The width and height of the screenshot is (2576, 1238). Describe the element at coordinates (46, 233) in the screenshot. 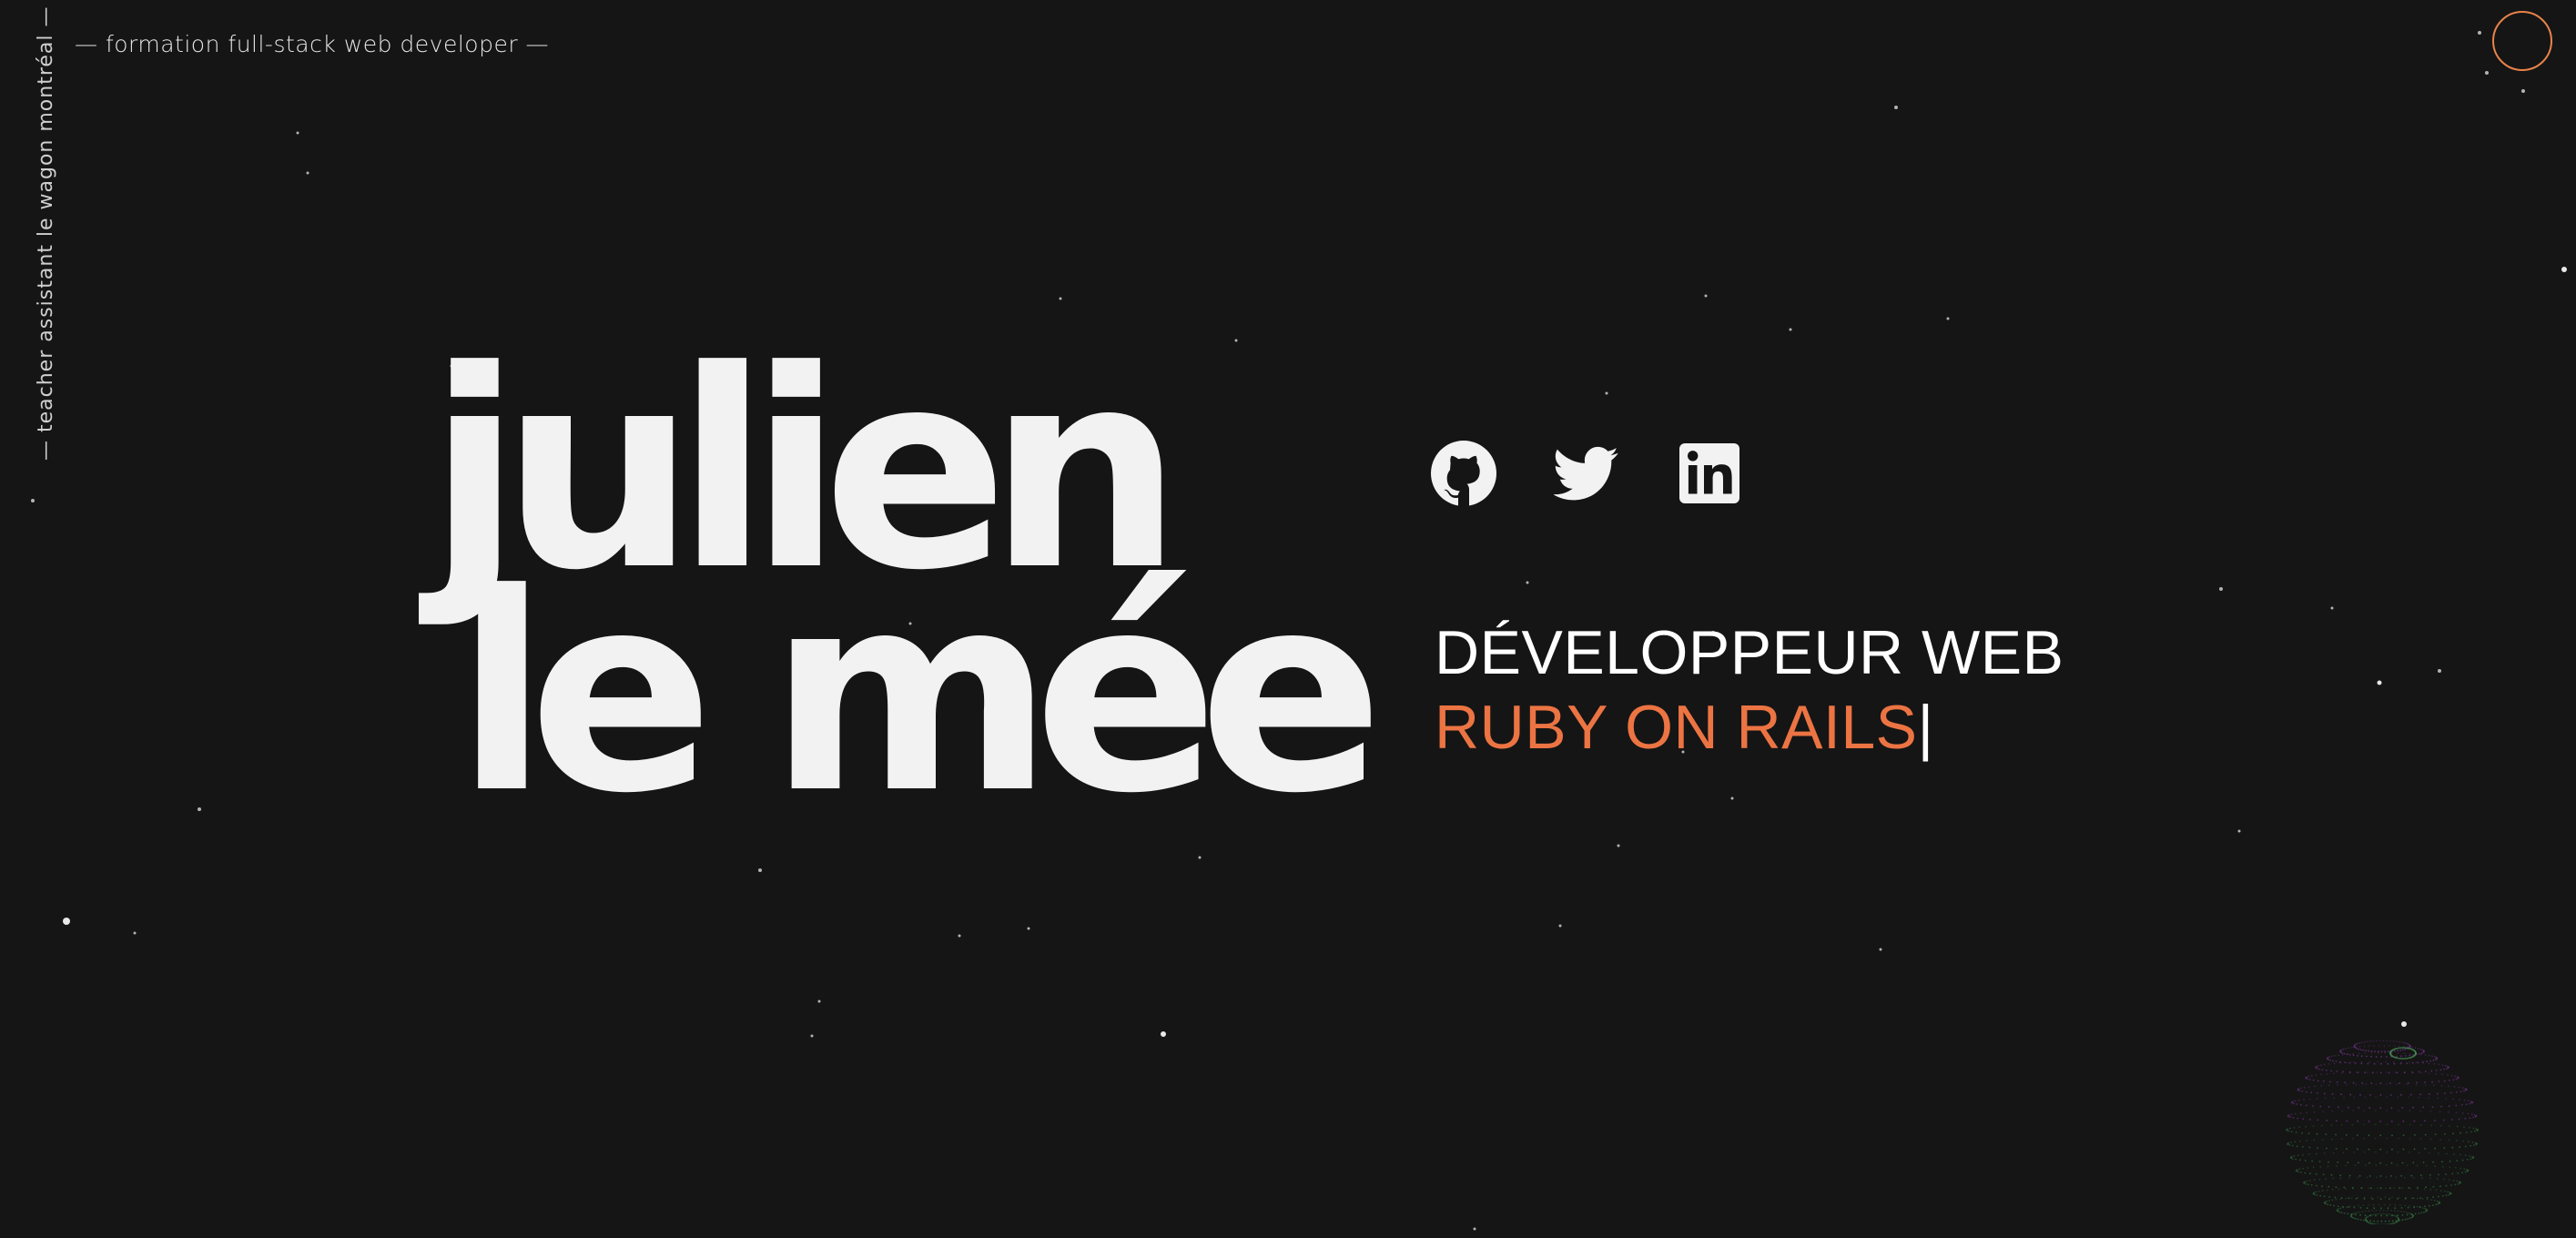

I see `side-tagline: — teacher assistant le wagon montréal —` at that location.